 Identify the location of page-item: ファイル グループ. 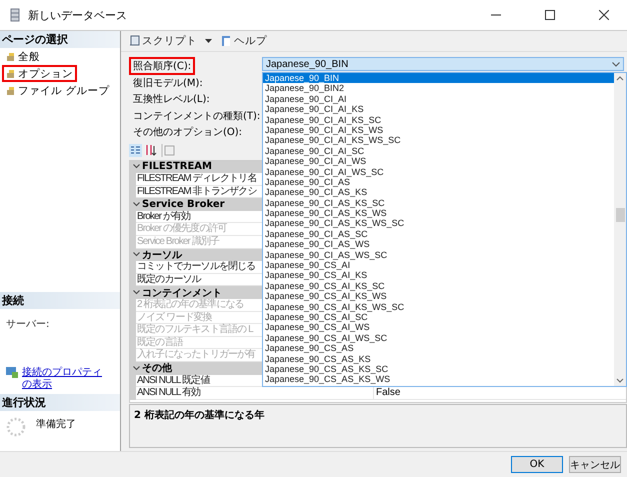
(58, 90).